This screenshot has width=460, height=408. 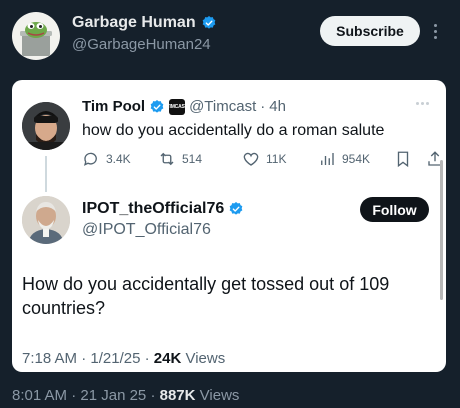 What do you see at coordinates (192, 159) in the screenshot?
I see `repost-count: 514` at bounding box center [192, 159].